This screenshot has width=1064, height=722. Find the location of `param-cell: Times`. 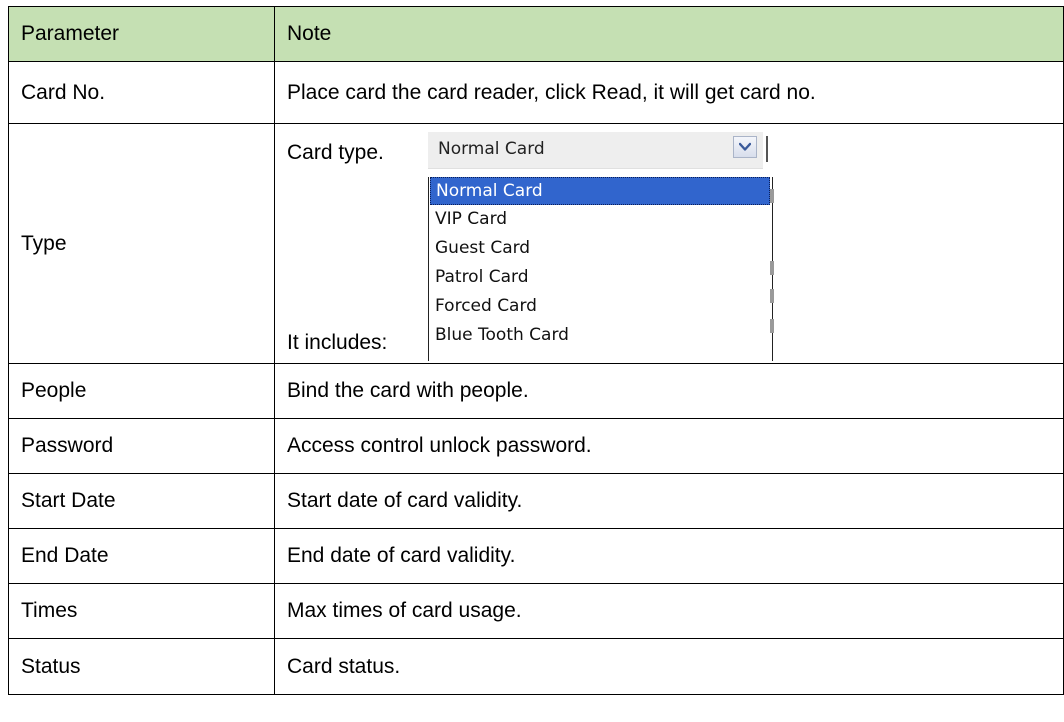

param-cell: Times is located at coordinates (141, 611).